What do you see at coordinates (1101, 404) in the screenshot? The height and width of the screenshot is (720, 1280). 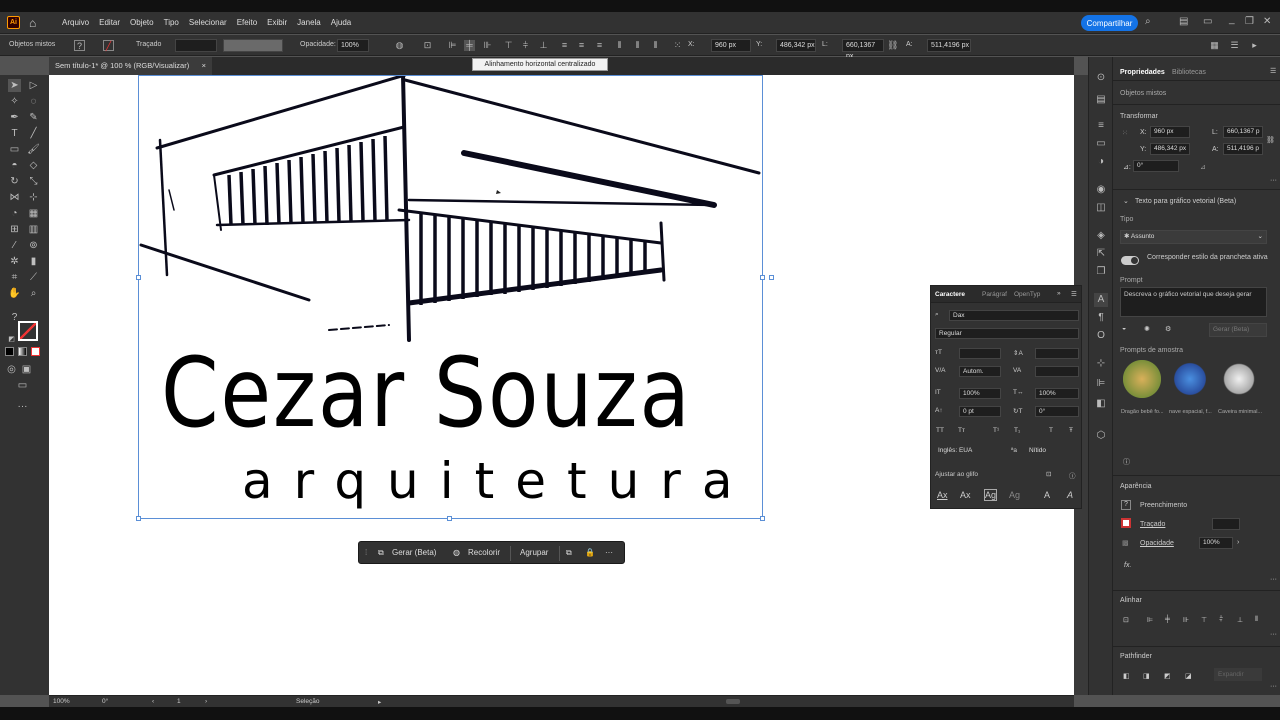 I see `pathfinder-panel-icon: ◧` at bounding box center [1101, 404].